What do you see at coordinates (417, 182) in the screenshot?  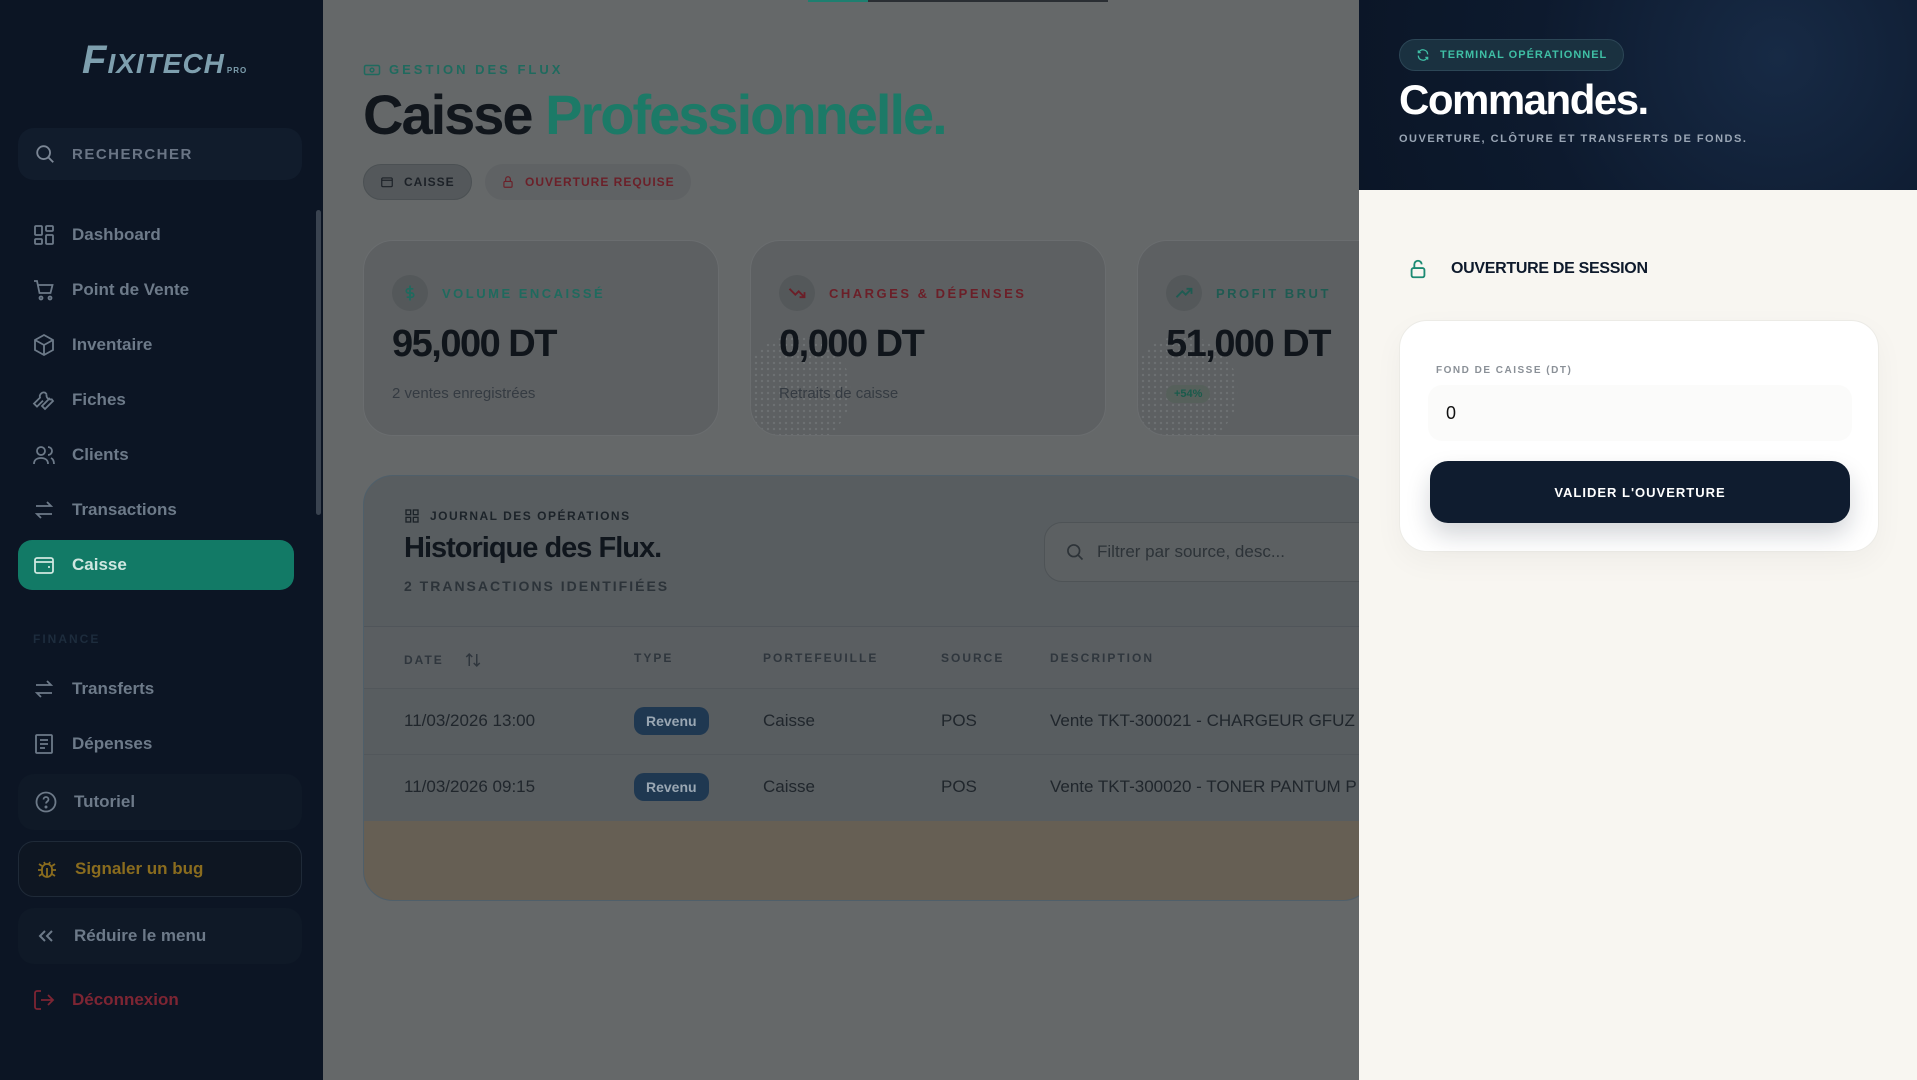 I see `chip-caisse: CAISSE` at bounding box center [417, 182].